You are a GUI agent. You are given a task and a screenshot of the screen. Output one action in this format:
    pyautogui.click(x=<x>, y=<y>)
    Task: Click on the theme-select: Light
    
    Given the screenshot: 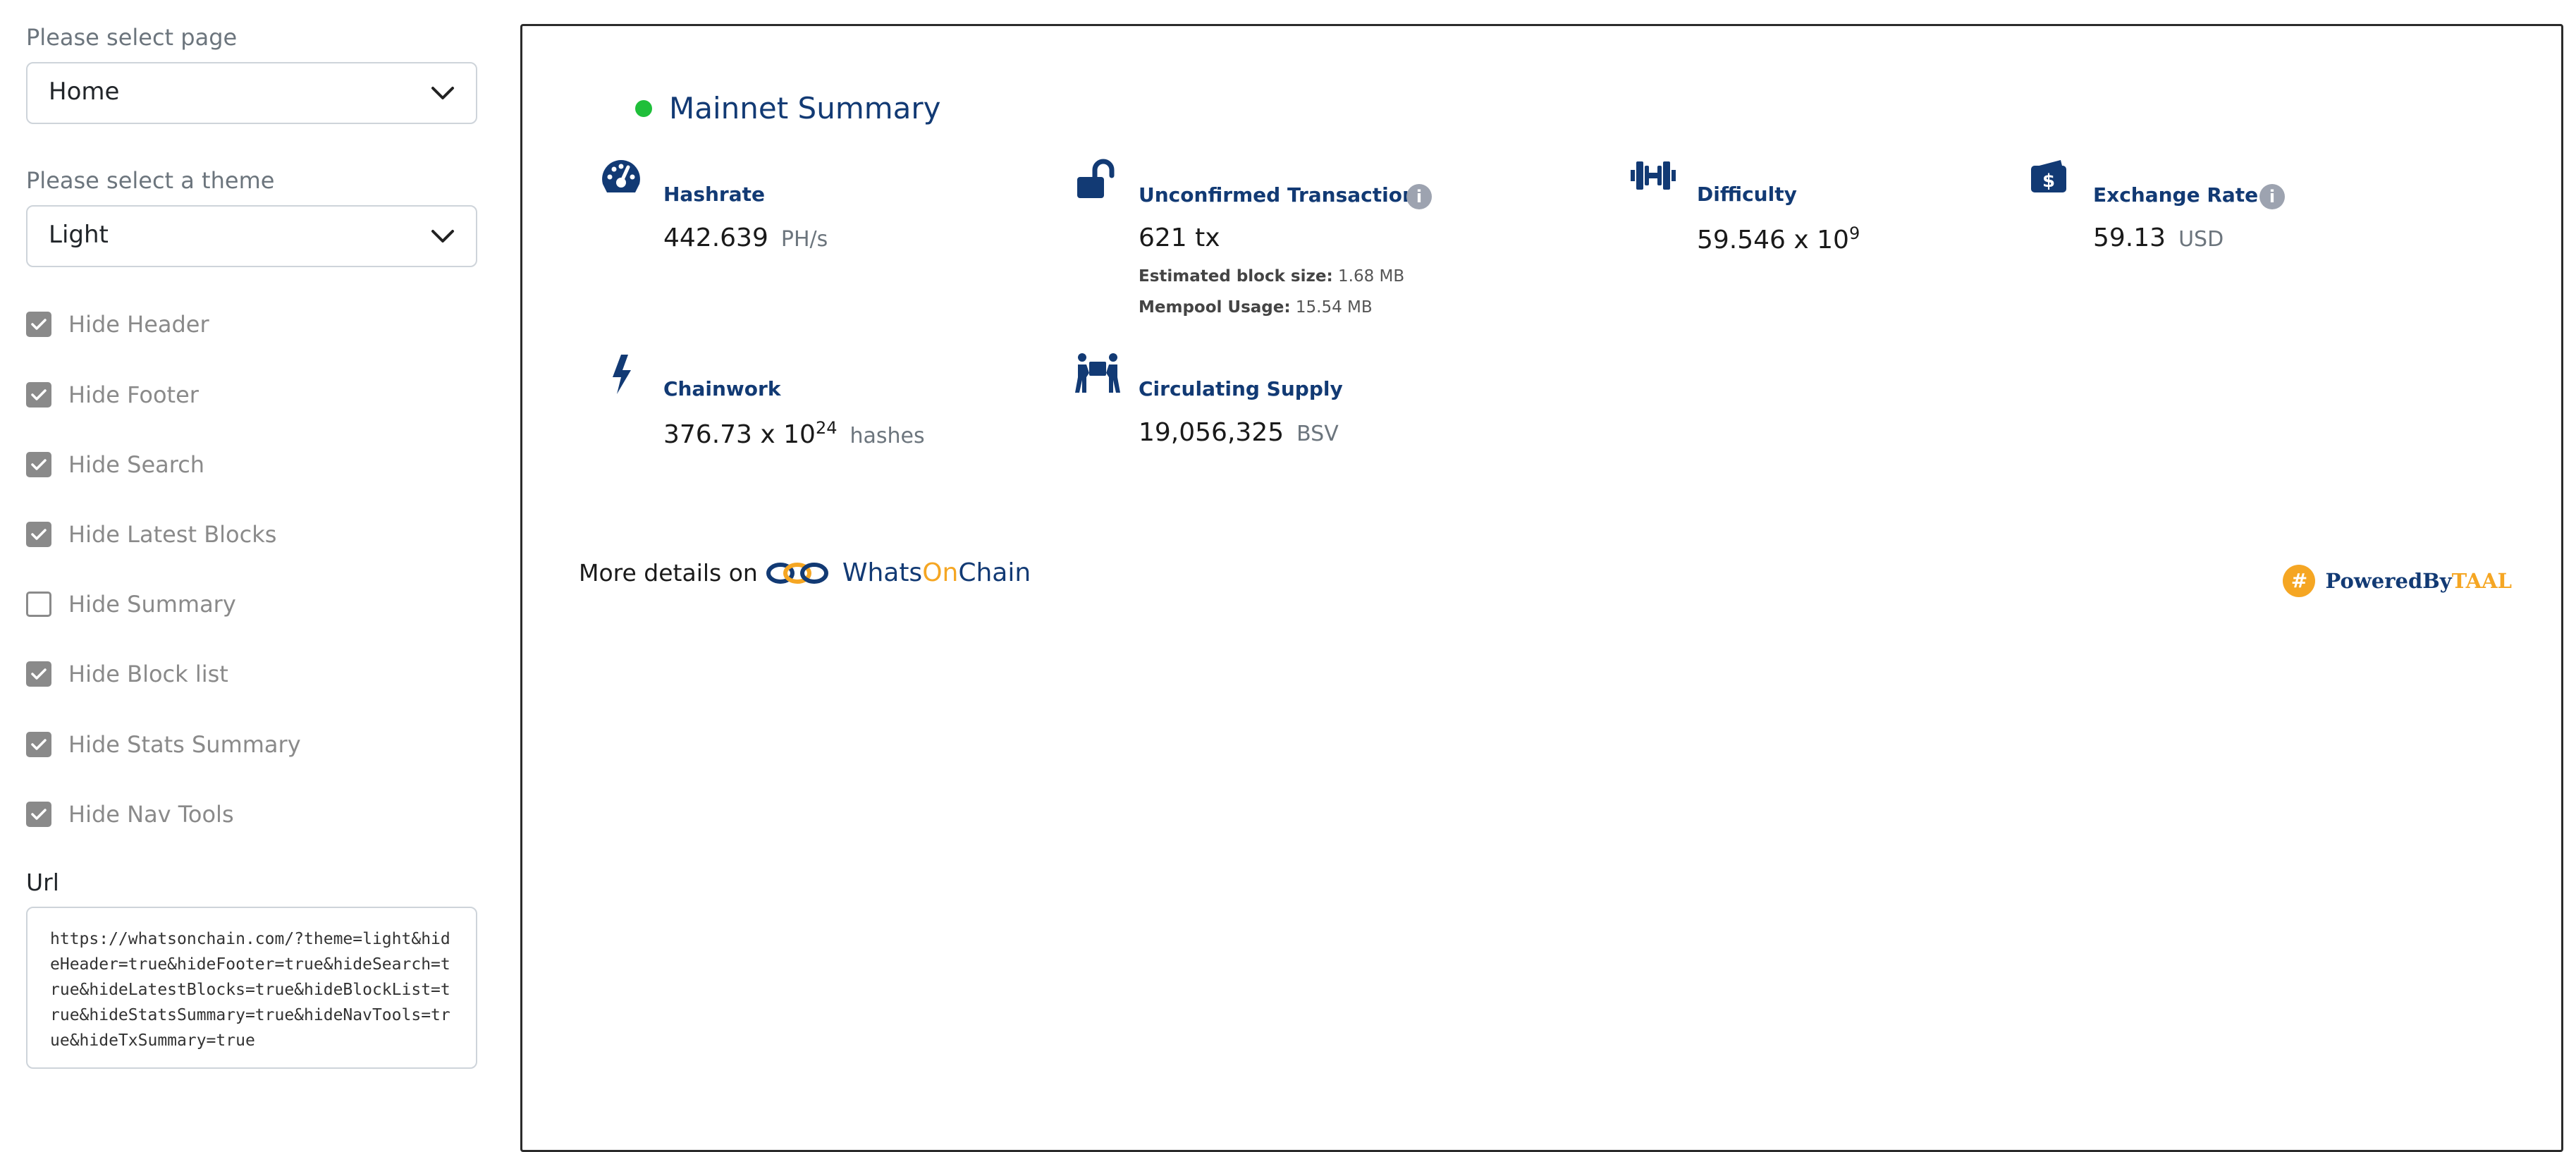 What is the action you would take?
    pyautogui.click(x=251, y=236)
    